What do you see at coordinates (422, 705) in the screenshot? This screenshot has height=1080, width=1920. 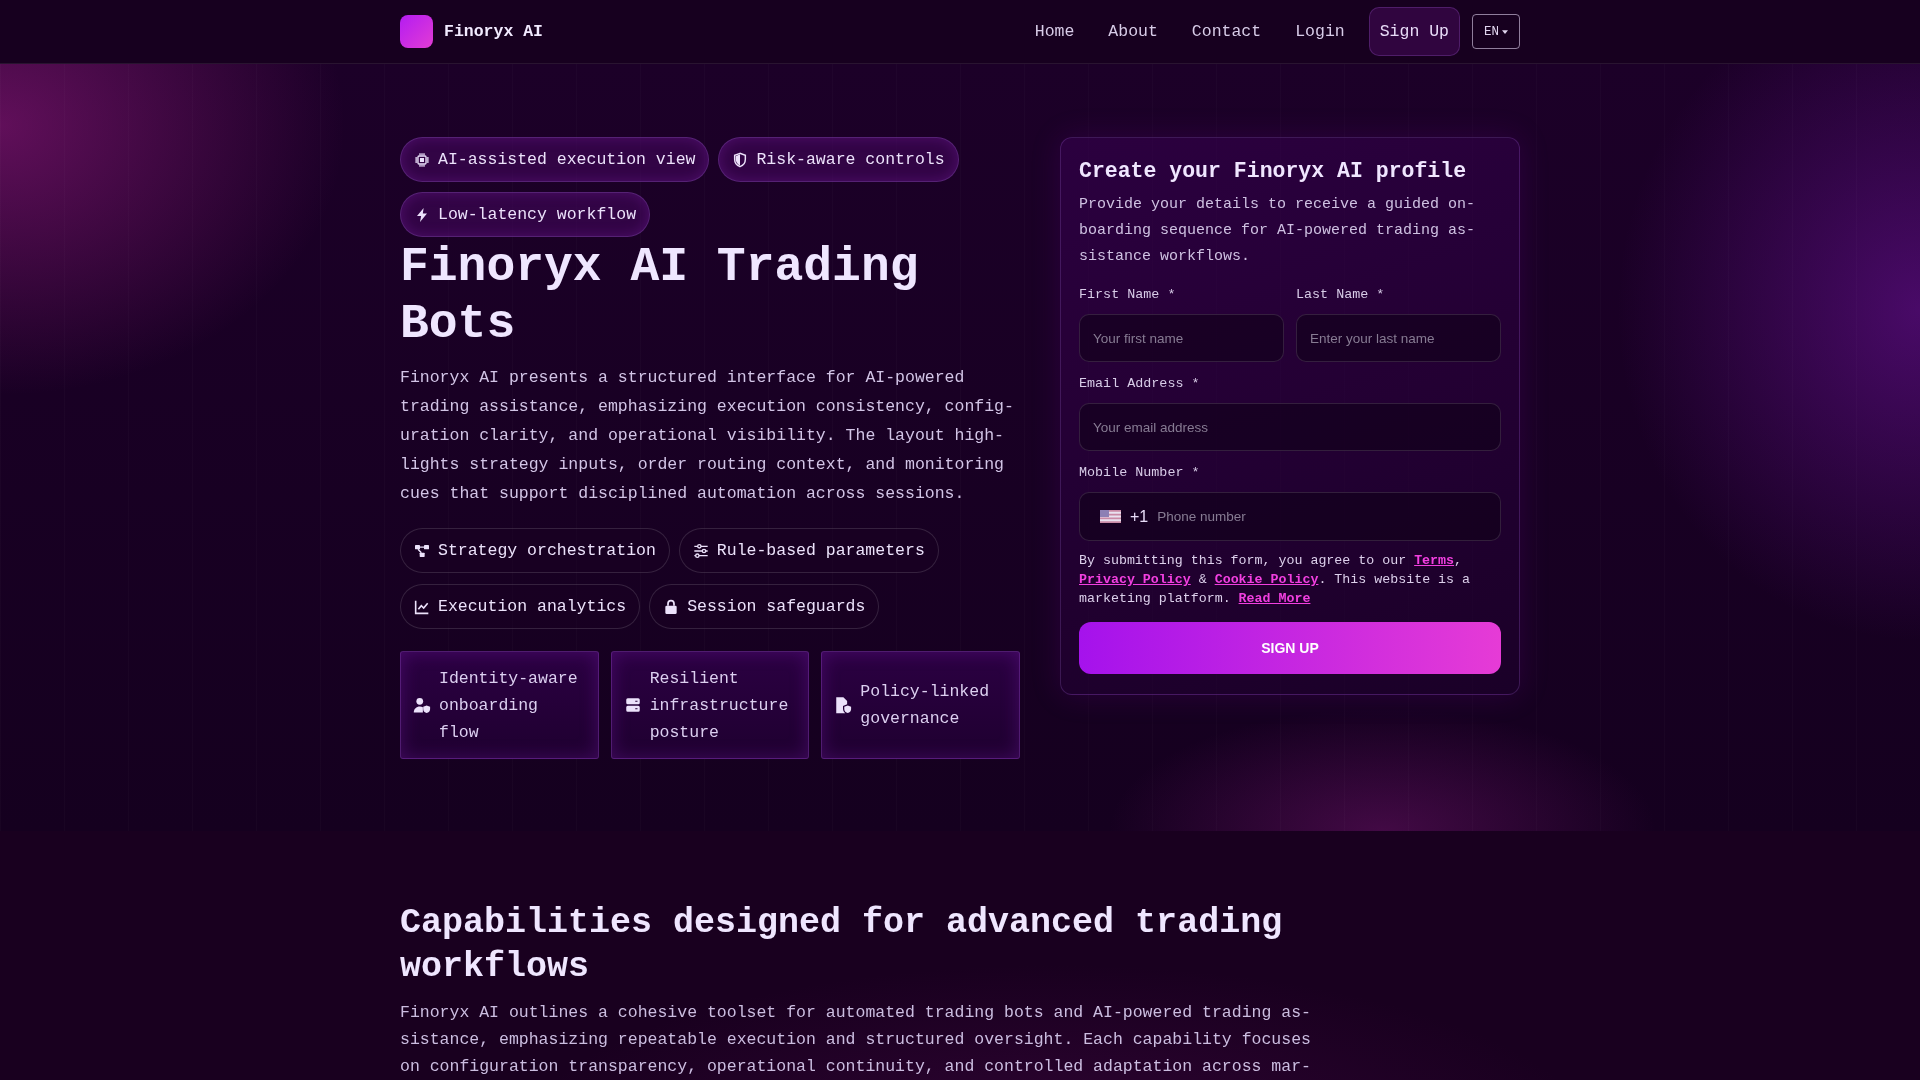 I see `user-shield-icon` at bounding box center [422, 705].